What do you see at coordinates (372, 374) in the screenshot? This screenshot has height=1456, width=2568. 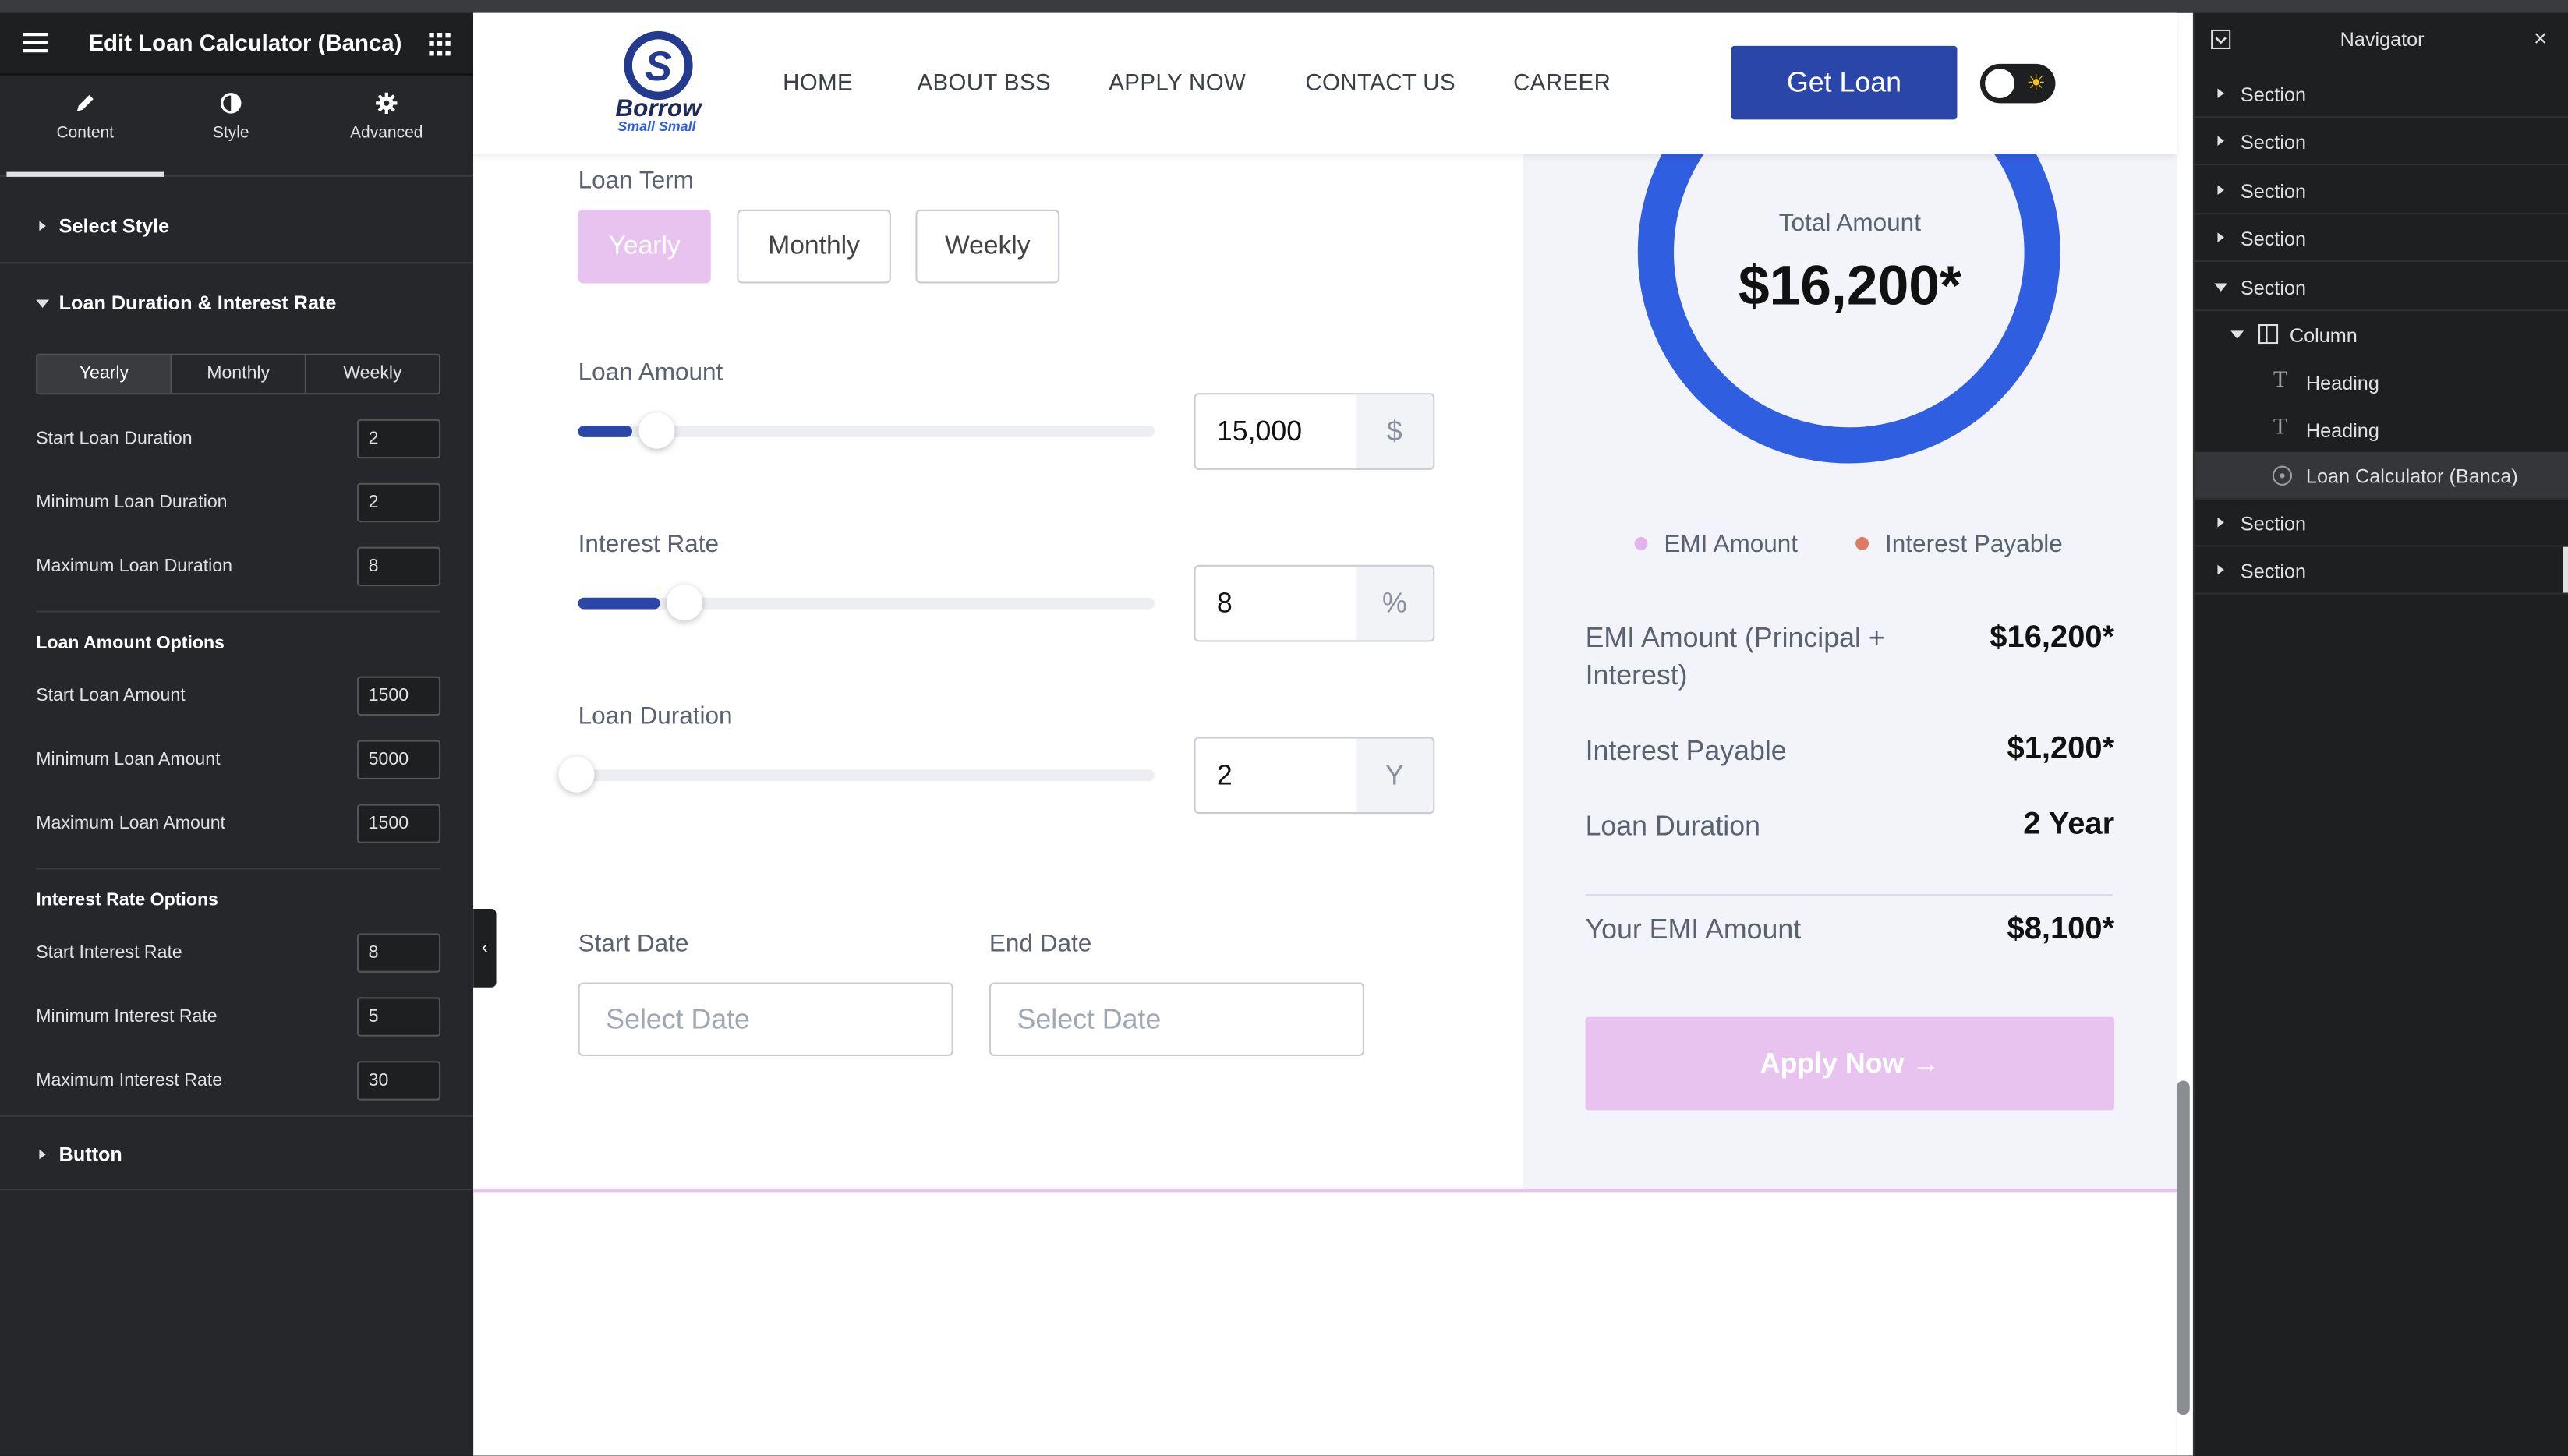 I see `segment-weekly: Weekly` at bounding box center [372, 374].